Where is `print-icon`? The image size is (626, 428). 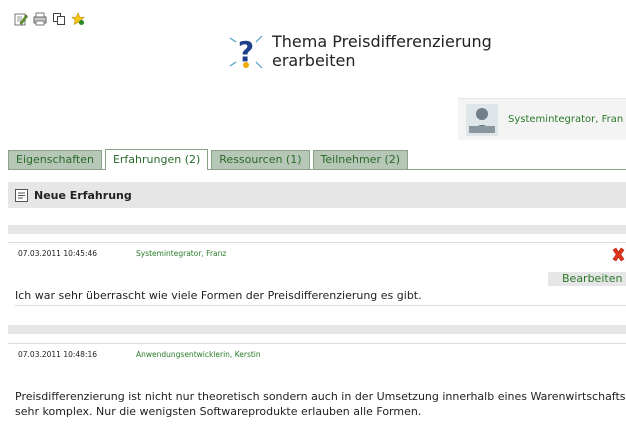 print-icon is located at coordinates (40, 19).